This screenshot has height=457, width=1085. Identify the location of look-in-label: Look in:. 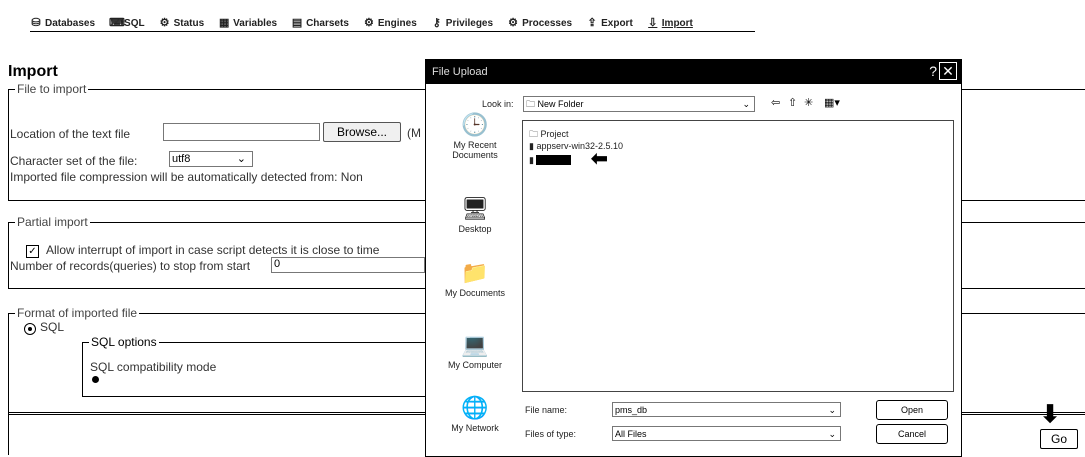
(498, 104).